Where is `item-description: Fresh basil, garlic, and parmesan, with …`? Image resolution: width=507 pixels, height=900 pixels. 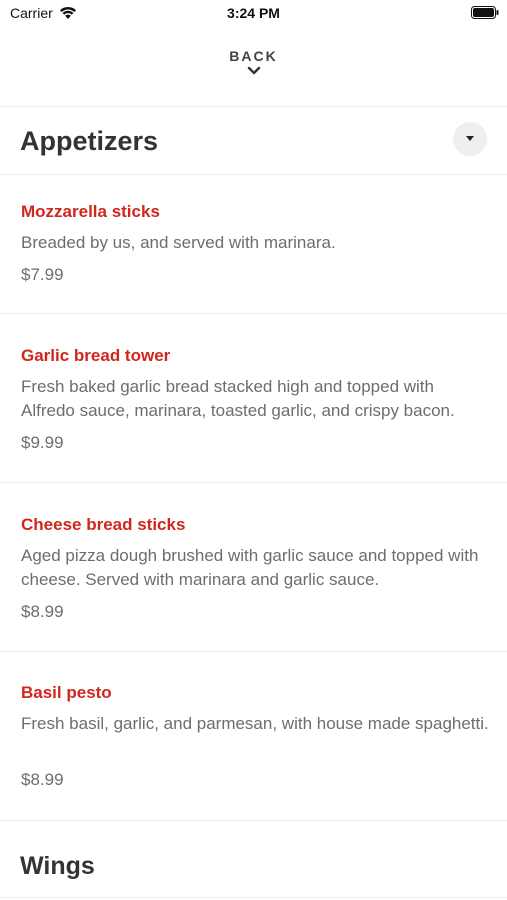 item-description: Fresh basil, garlic, and parmesan, with … is located at coordinates (255, 723).